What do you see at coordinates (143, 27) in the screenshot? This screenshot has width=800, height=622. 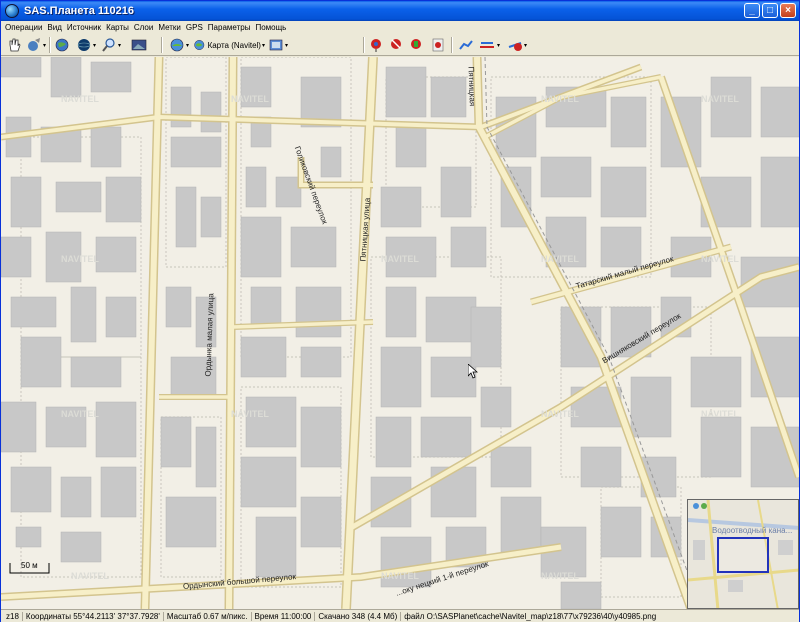 I see `menu-layers: Слои` at bounding box center [143, 27].